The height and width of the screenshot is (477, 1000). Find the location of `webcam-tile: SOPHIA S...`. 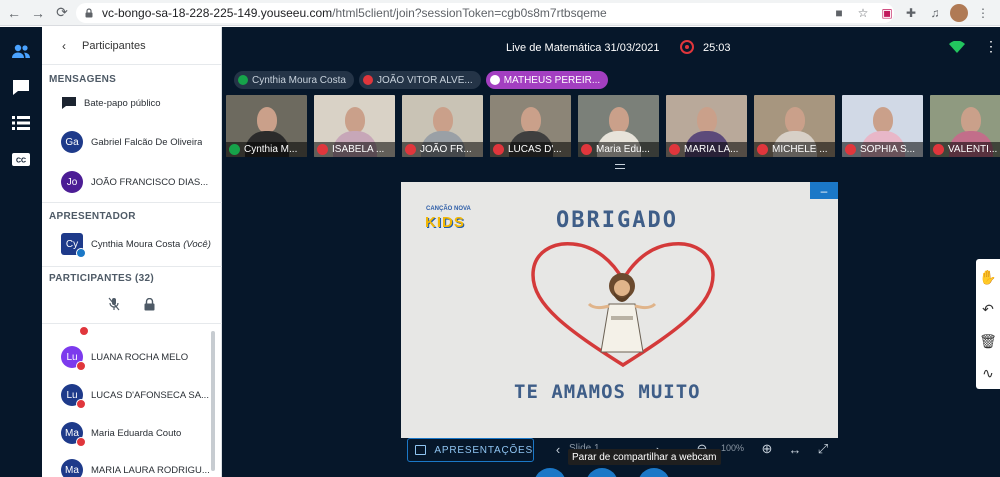

webcam-tile: SOPHIA S... is located at coordinates (882, 126).